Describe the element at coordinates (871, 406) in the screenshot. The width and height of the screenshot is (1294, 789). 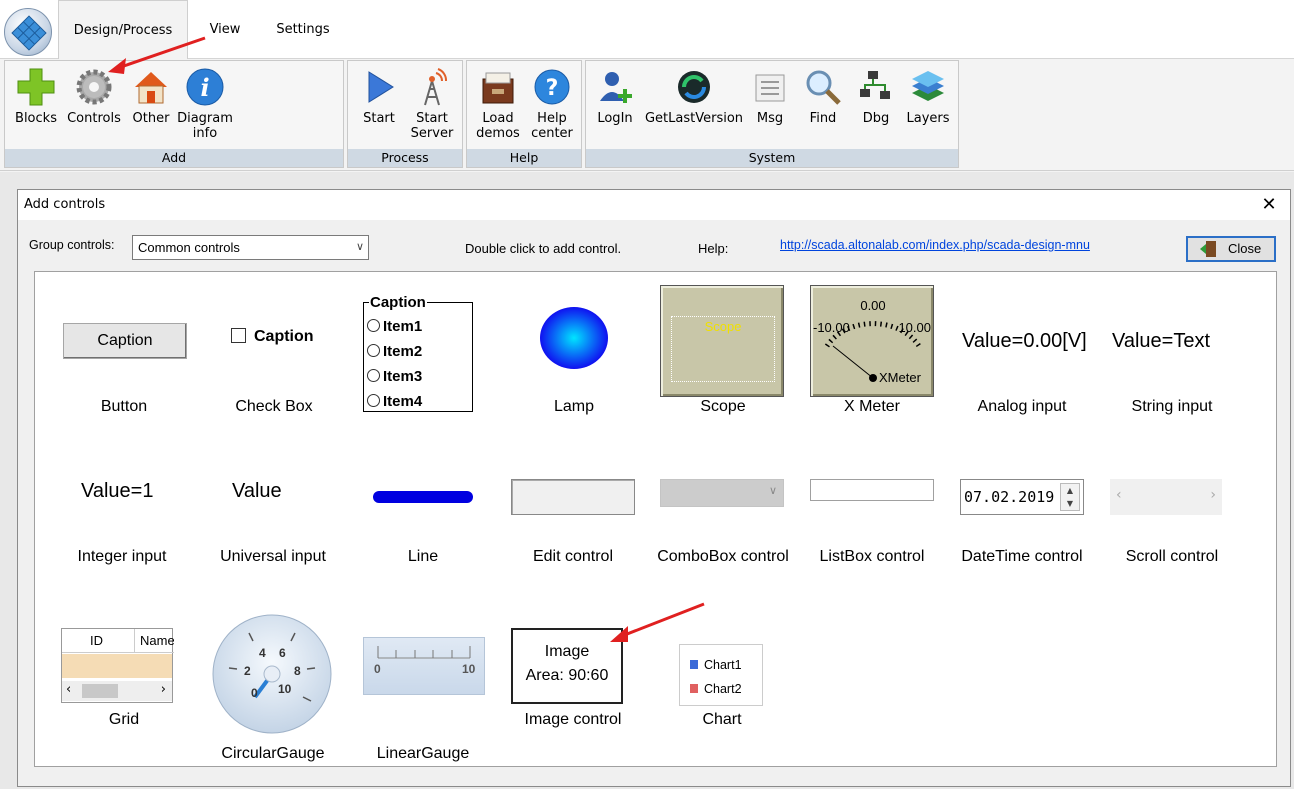
I see `control-label-xmeter: X Meter` at that location.